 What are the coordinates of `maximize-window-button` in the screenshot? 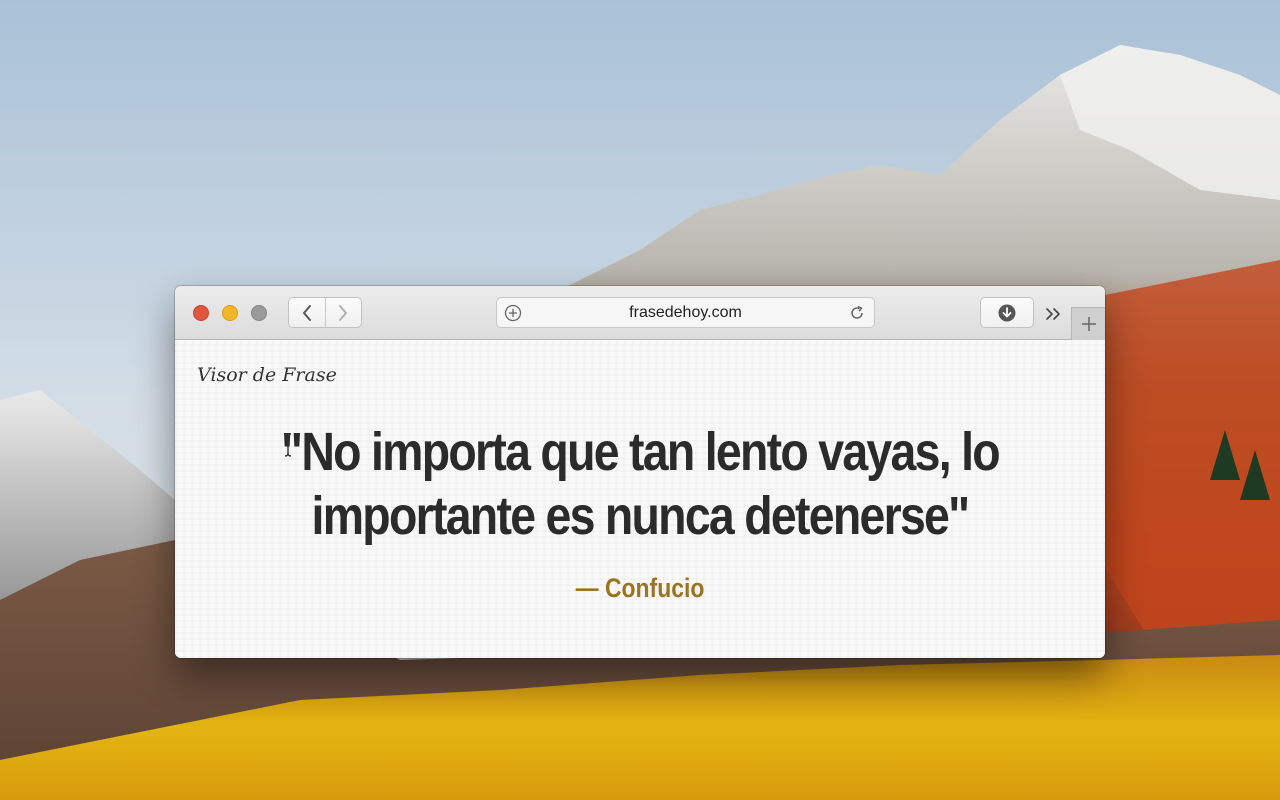 It's located at (259, 313).